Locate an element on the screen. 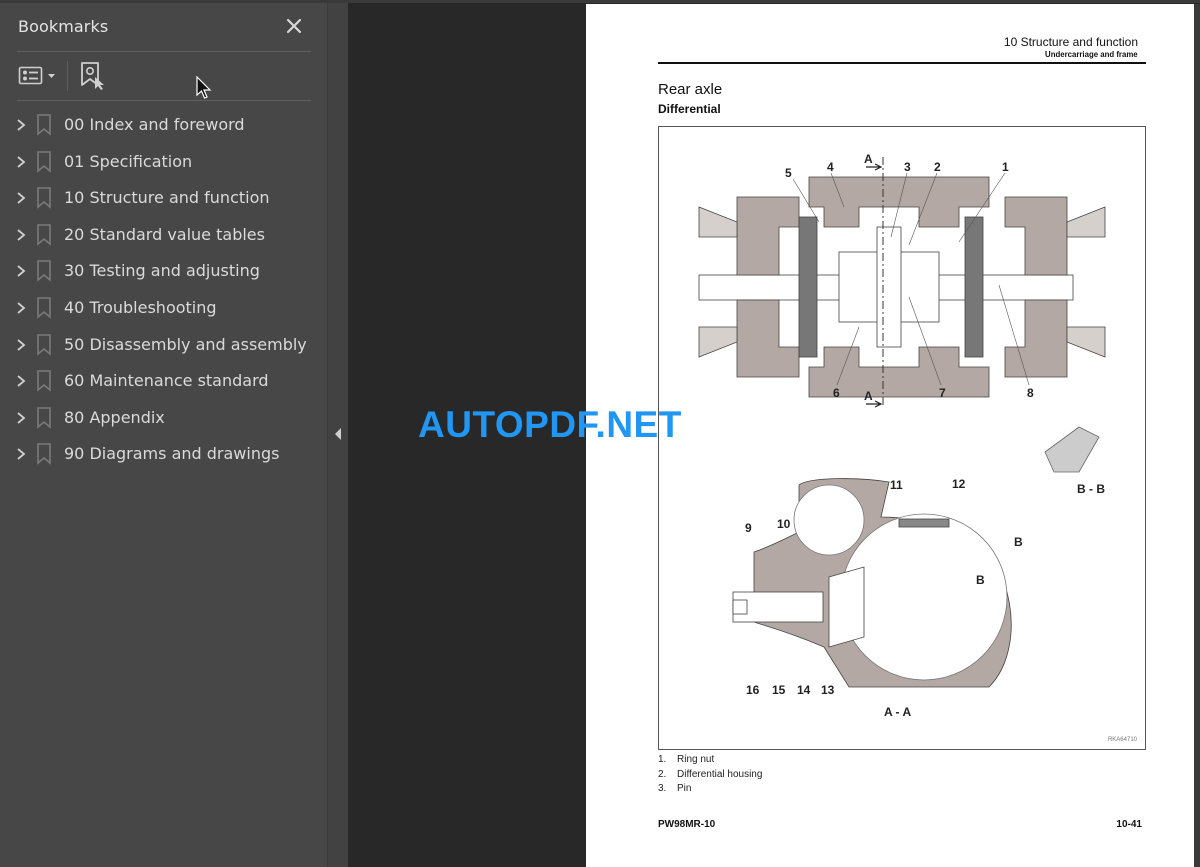 Image resolution: width=1200 pixels, height=867 pixels. watermark: AUTOPDF.NET is located at coordinates (550, 424).